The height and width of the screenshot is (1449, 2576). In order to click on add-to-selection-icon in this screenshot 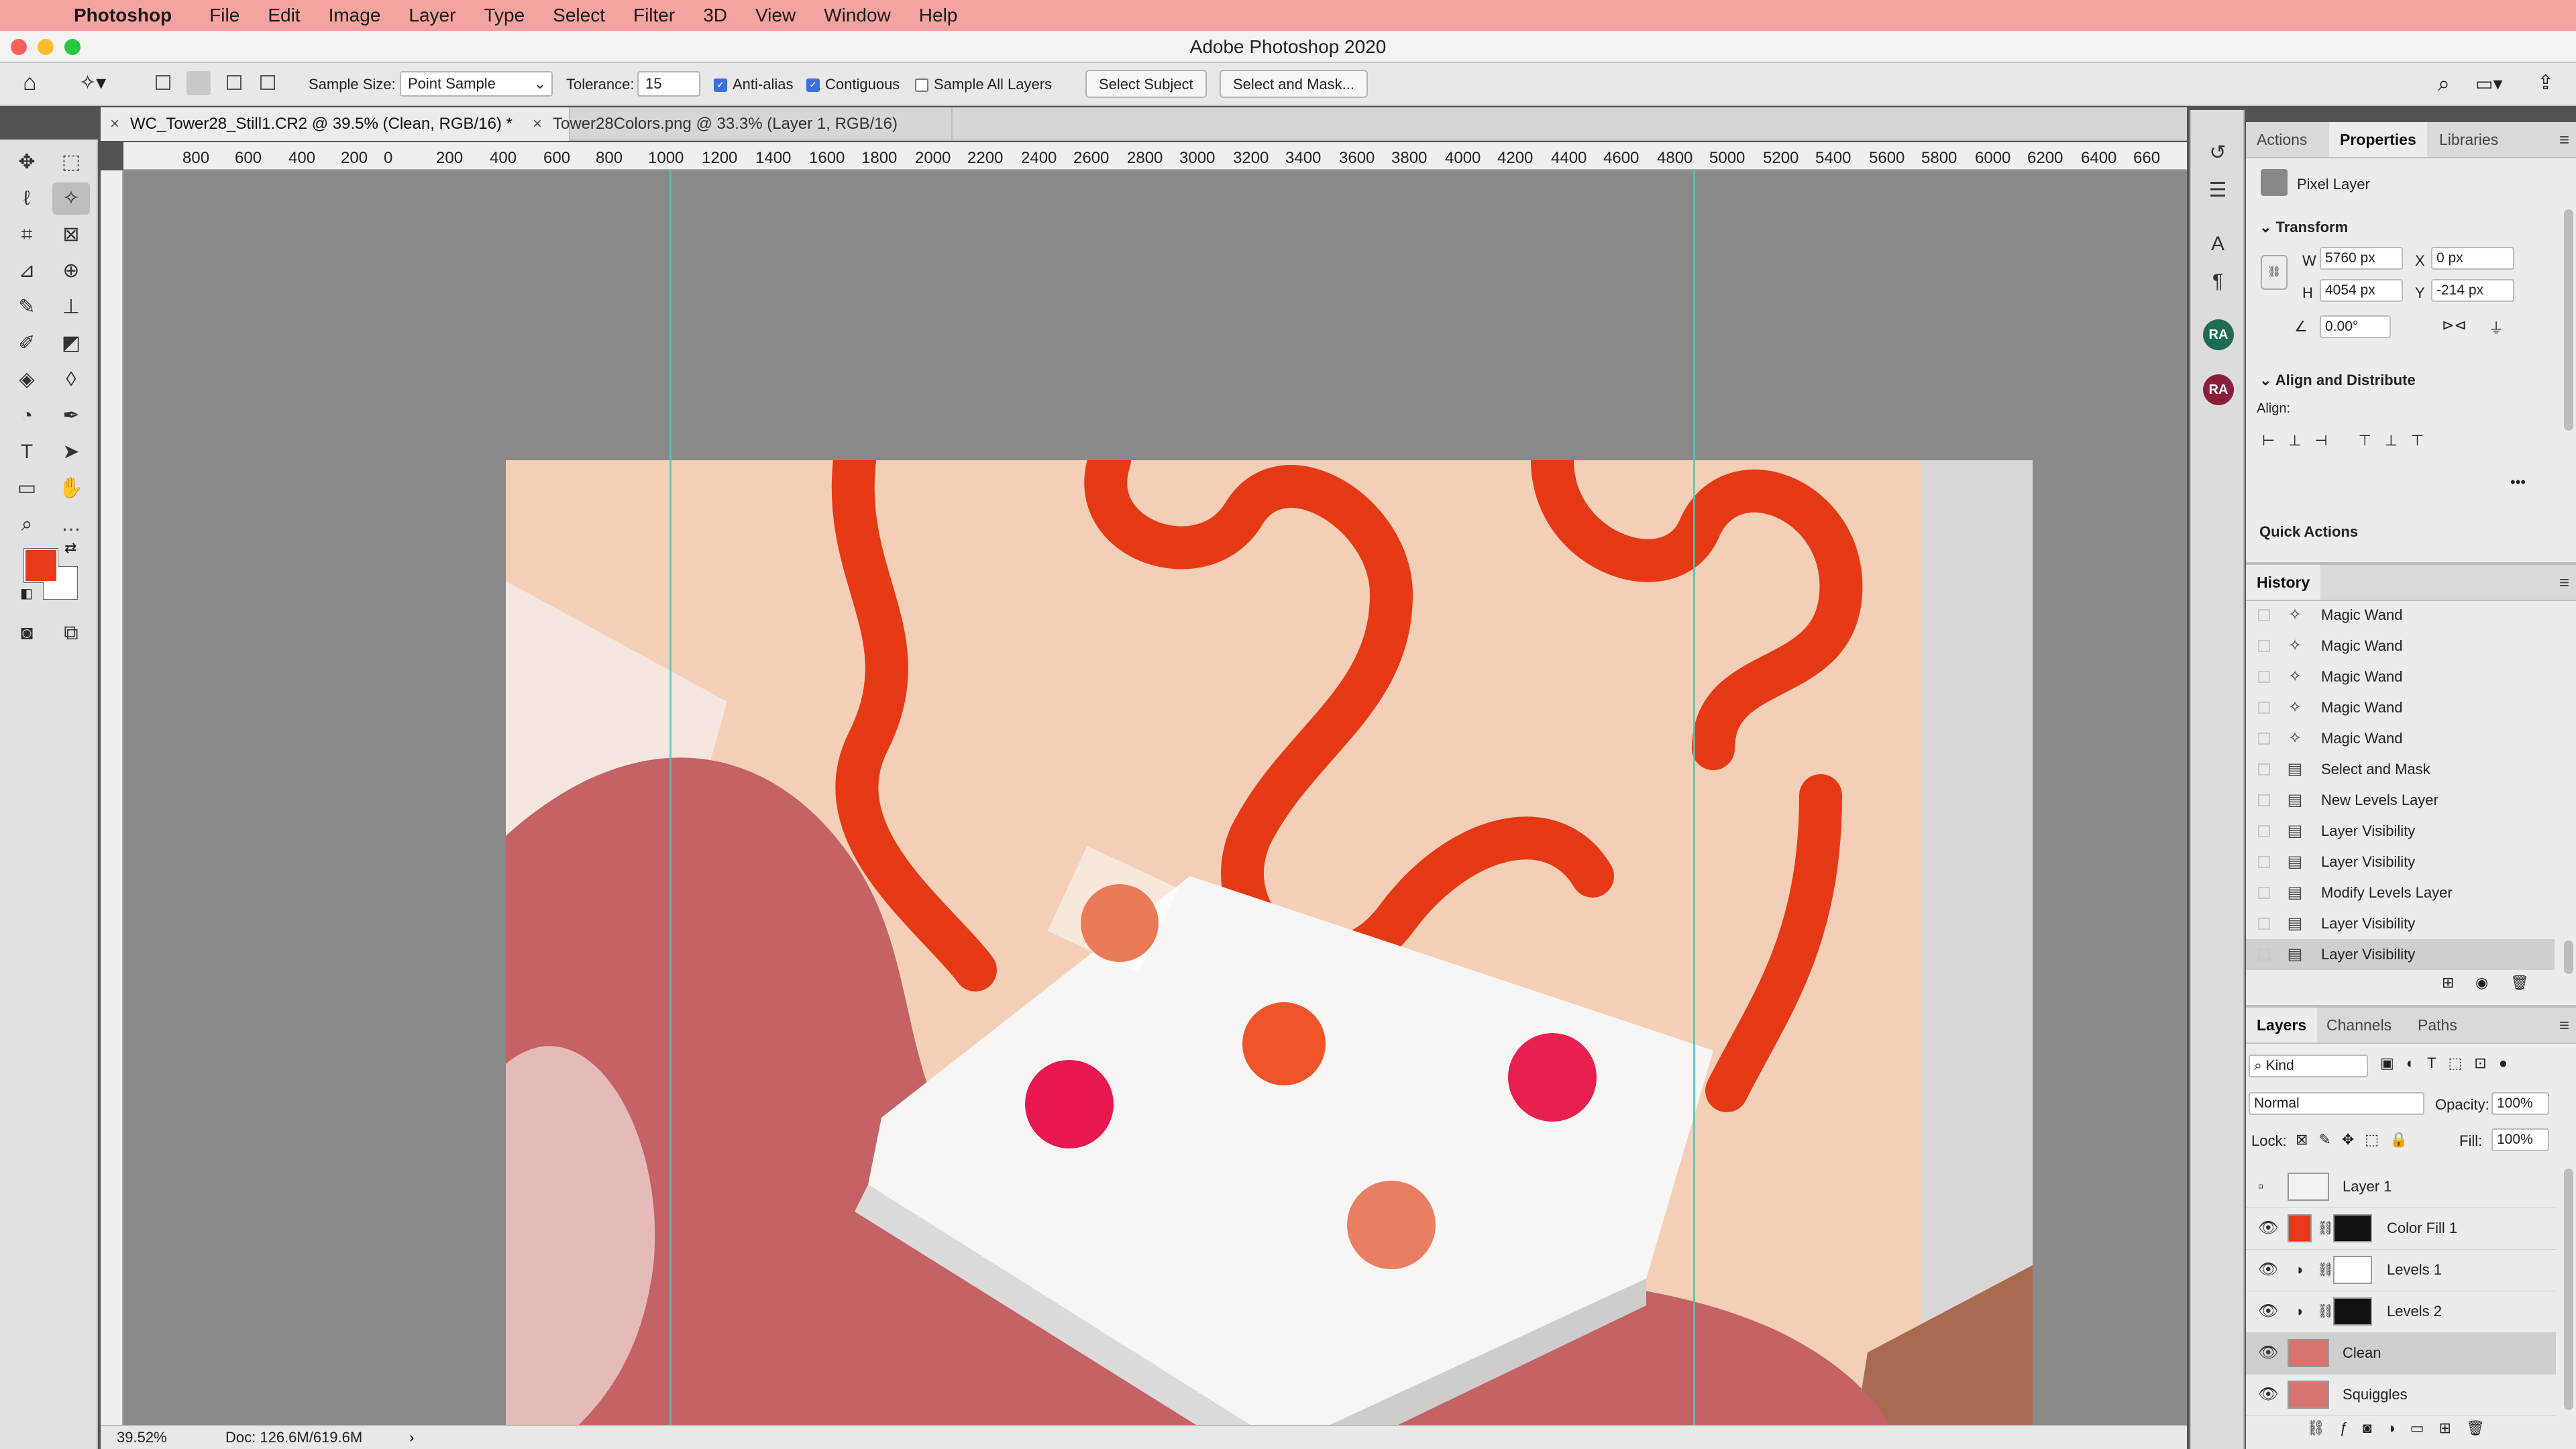, I will do `click(198, 83)`.